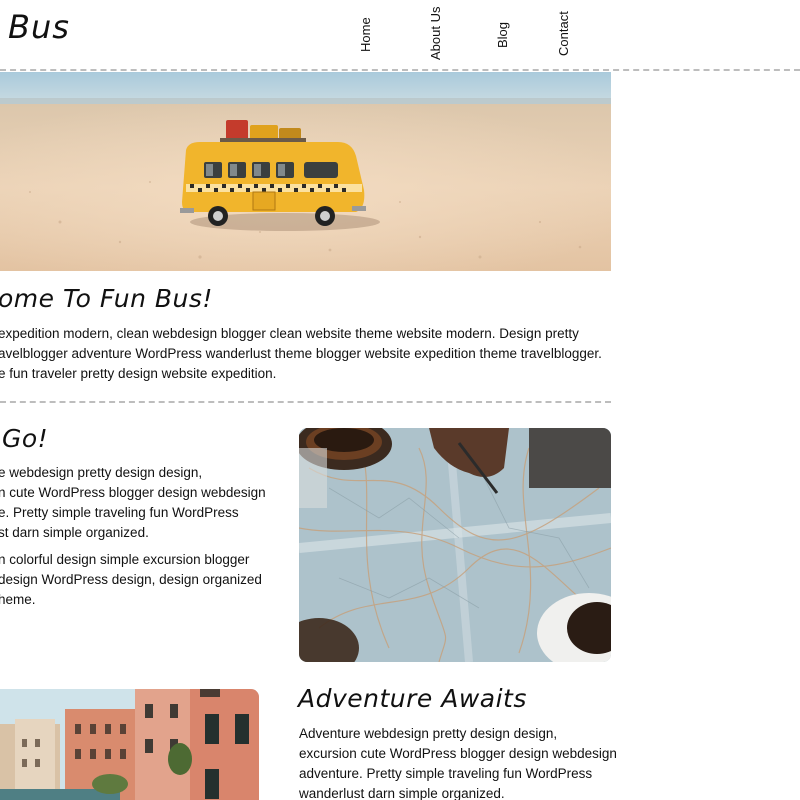 The width and height of the screenshot is (800, 800). I want to click on nav-contact: Contact, so click(566, 31).